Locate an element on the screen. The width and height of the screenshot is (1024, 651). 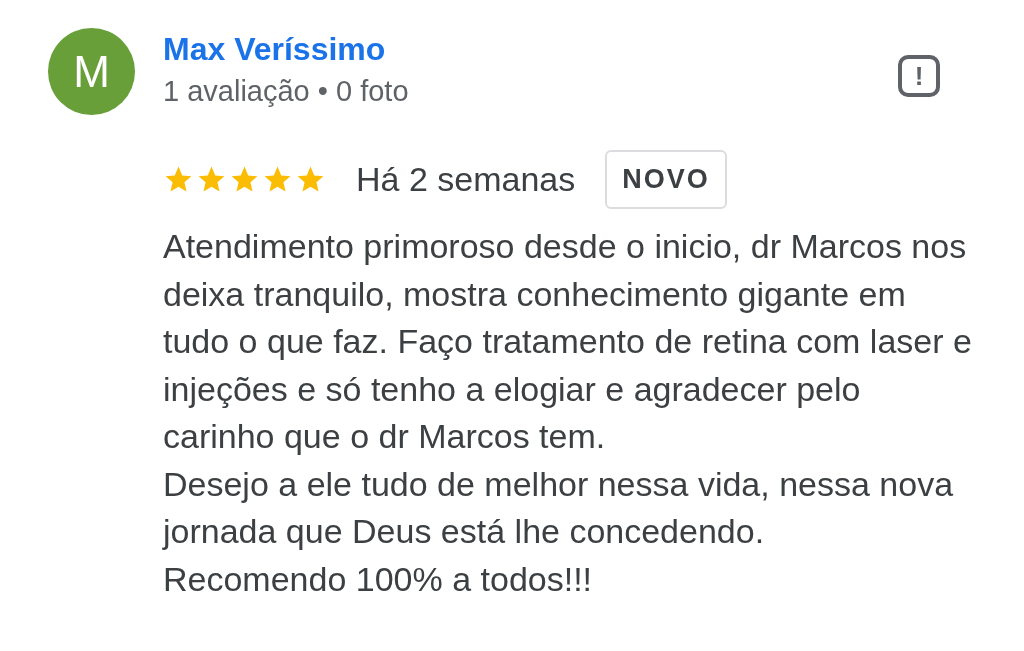
new-badge: NOVO is located at coordinates (666, 179).